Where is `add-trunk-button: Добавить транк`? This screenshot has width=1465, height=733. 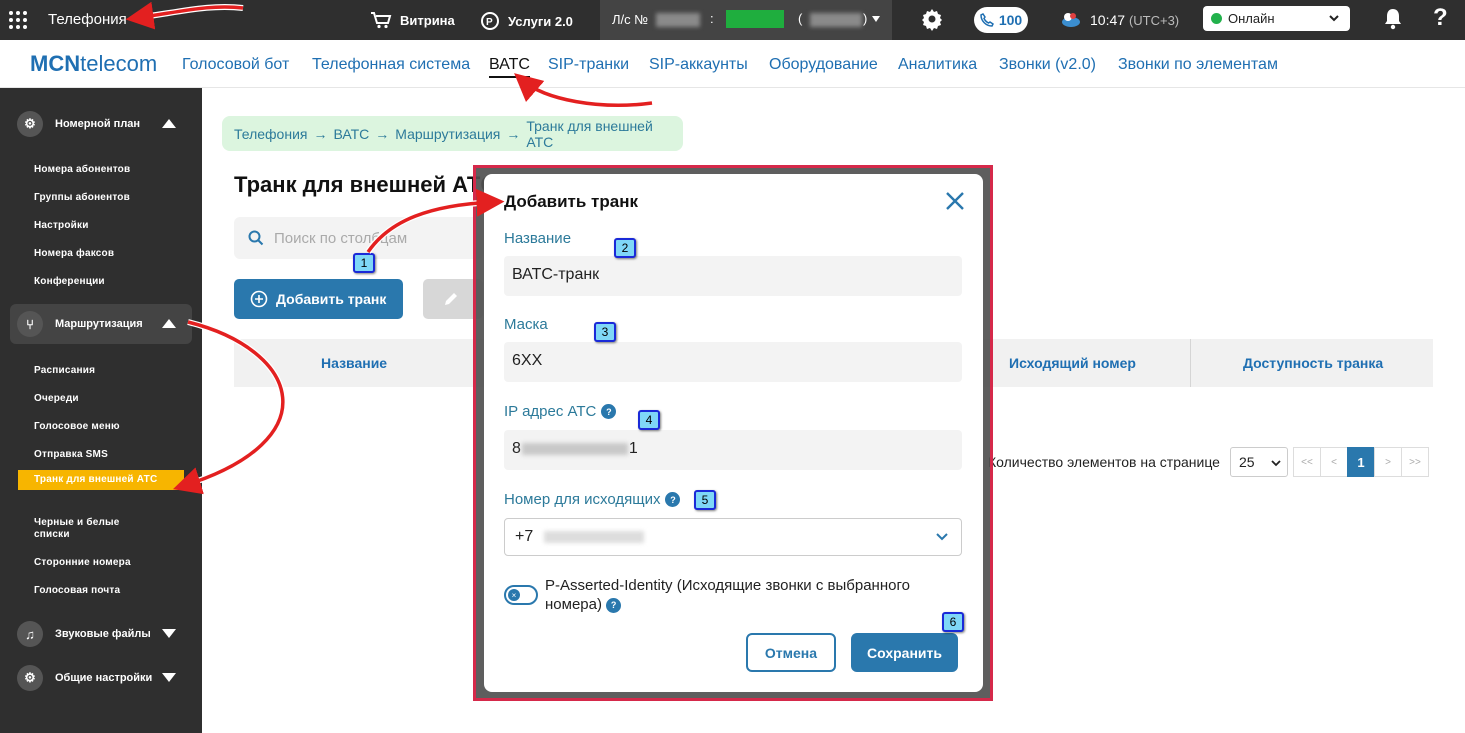
add-trunk-button: Добавить транк is located at coordinates (318, 299).